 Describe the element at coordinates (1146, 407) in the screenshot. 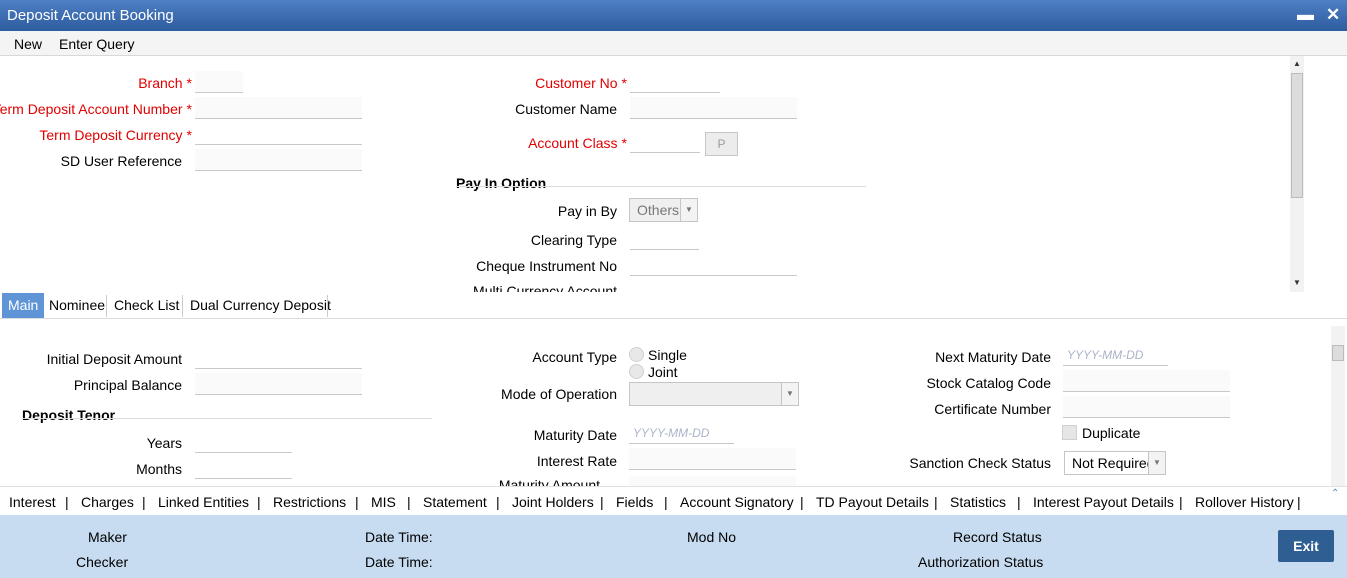

I see `certificate-number-field` at that location.